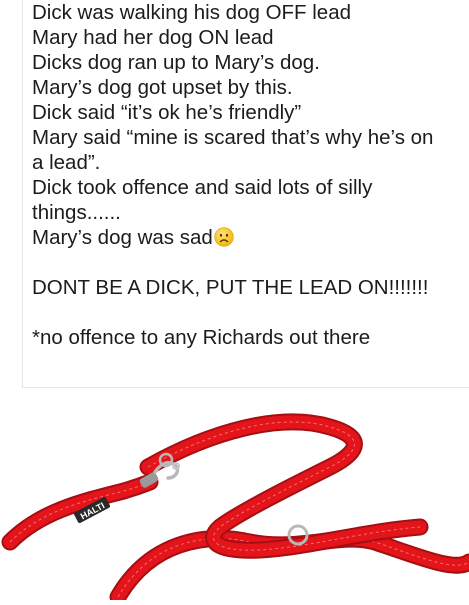 Image resolution: width=469 pixels, height=605 pixels. What do you see at coordinates (201, 337) in the screenshot?
I see `post-line: *no offence to any Richards out there` at bounding box center [201, 337].